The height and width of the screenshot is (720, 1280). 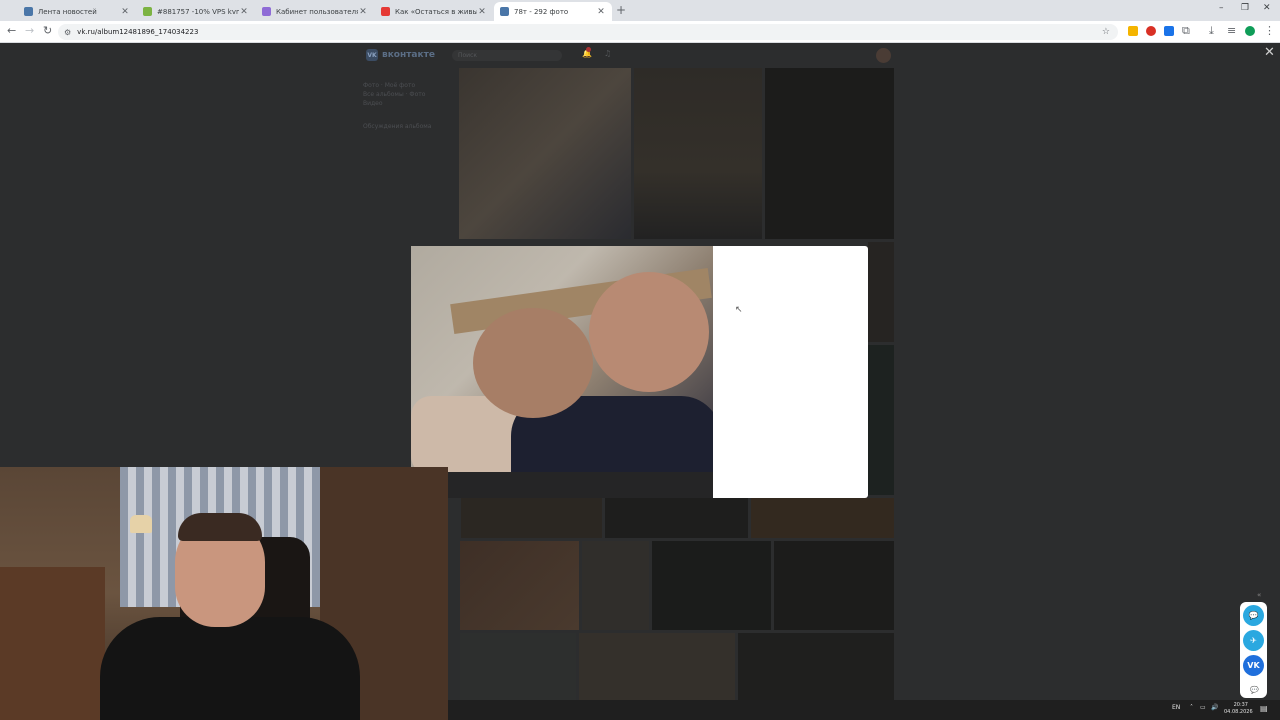 What do you see at coordinates (11, 30) in the screenshot?
I see `back-arrow-icon: ←` at bounding box center [11, 30].